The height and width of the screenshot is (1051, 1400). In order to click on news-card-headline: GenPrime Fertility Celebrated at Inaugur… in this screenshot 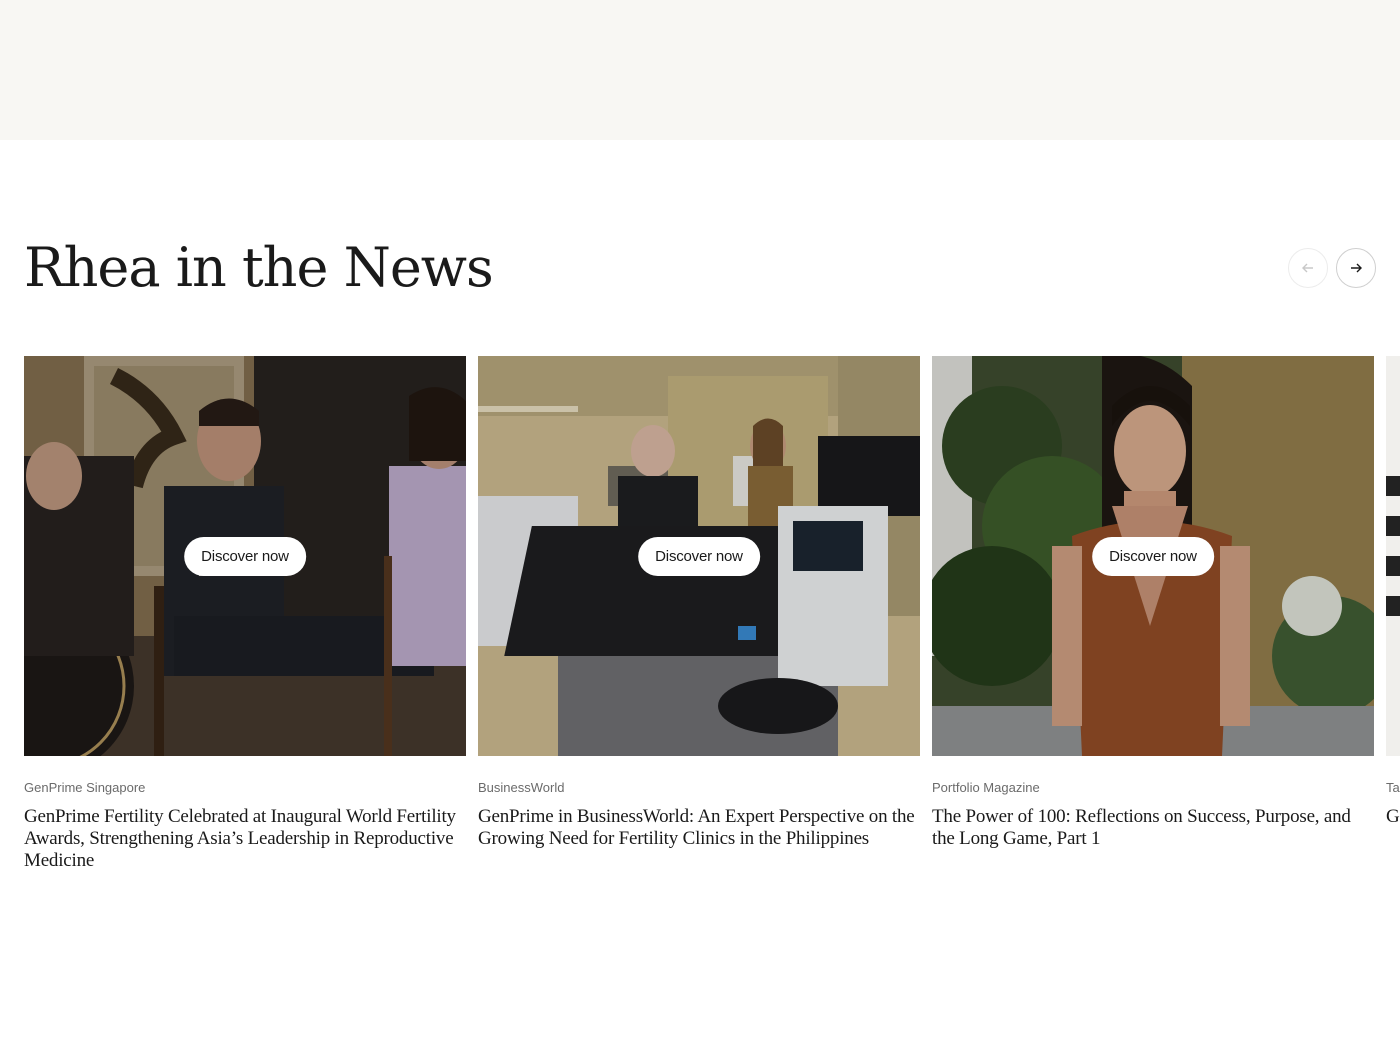, I will do `click(245, 839)`.